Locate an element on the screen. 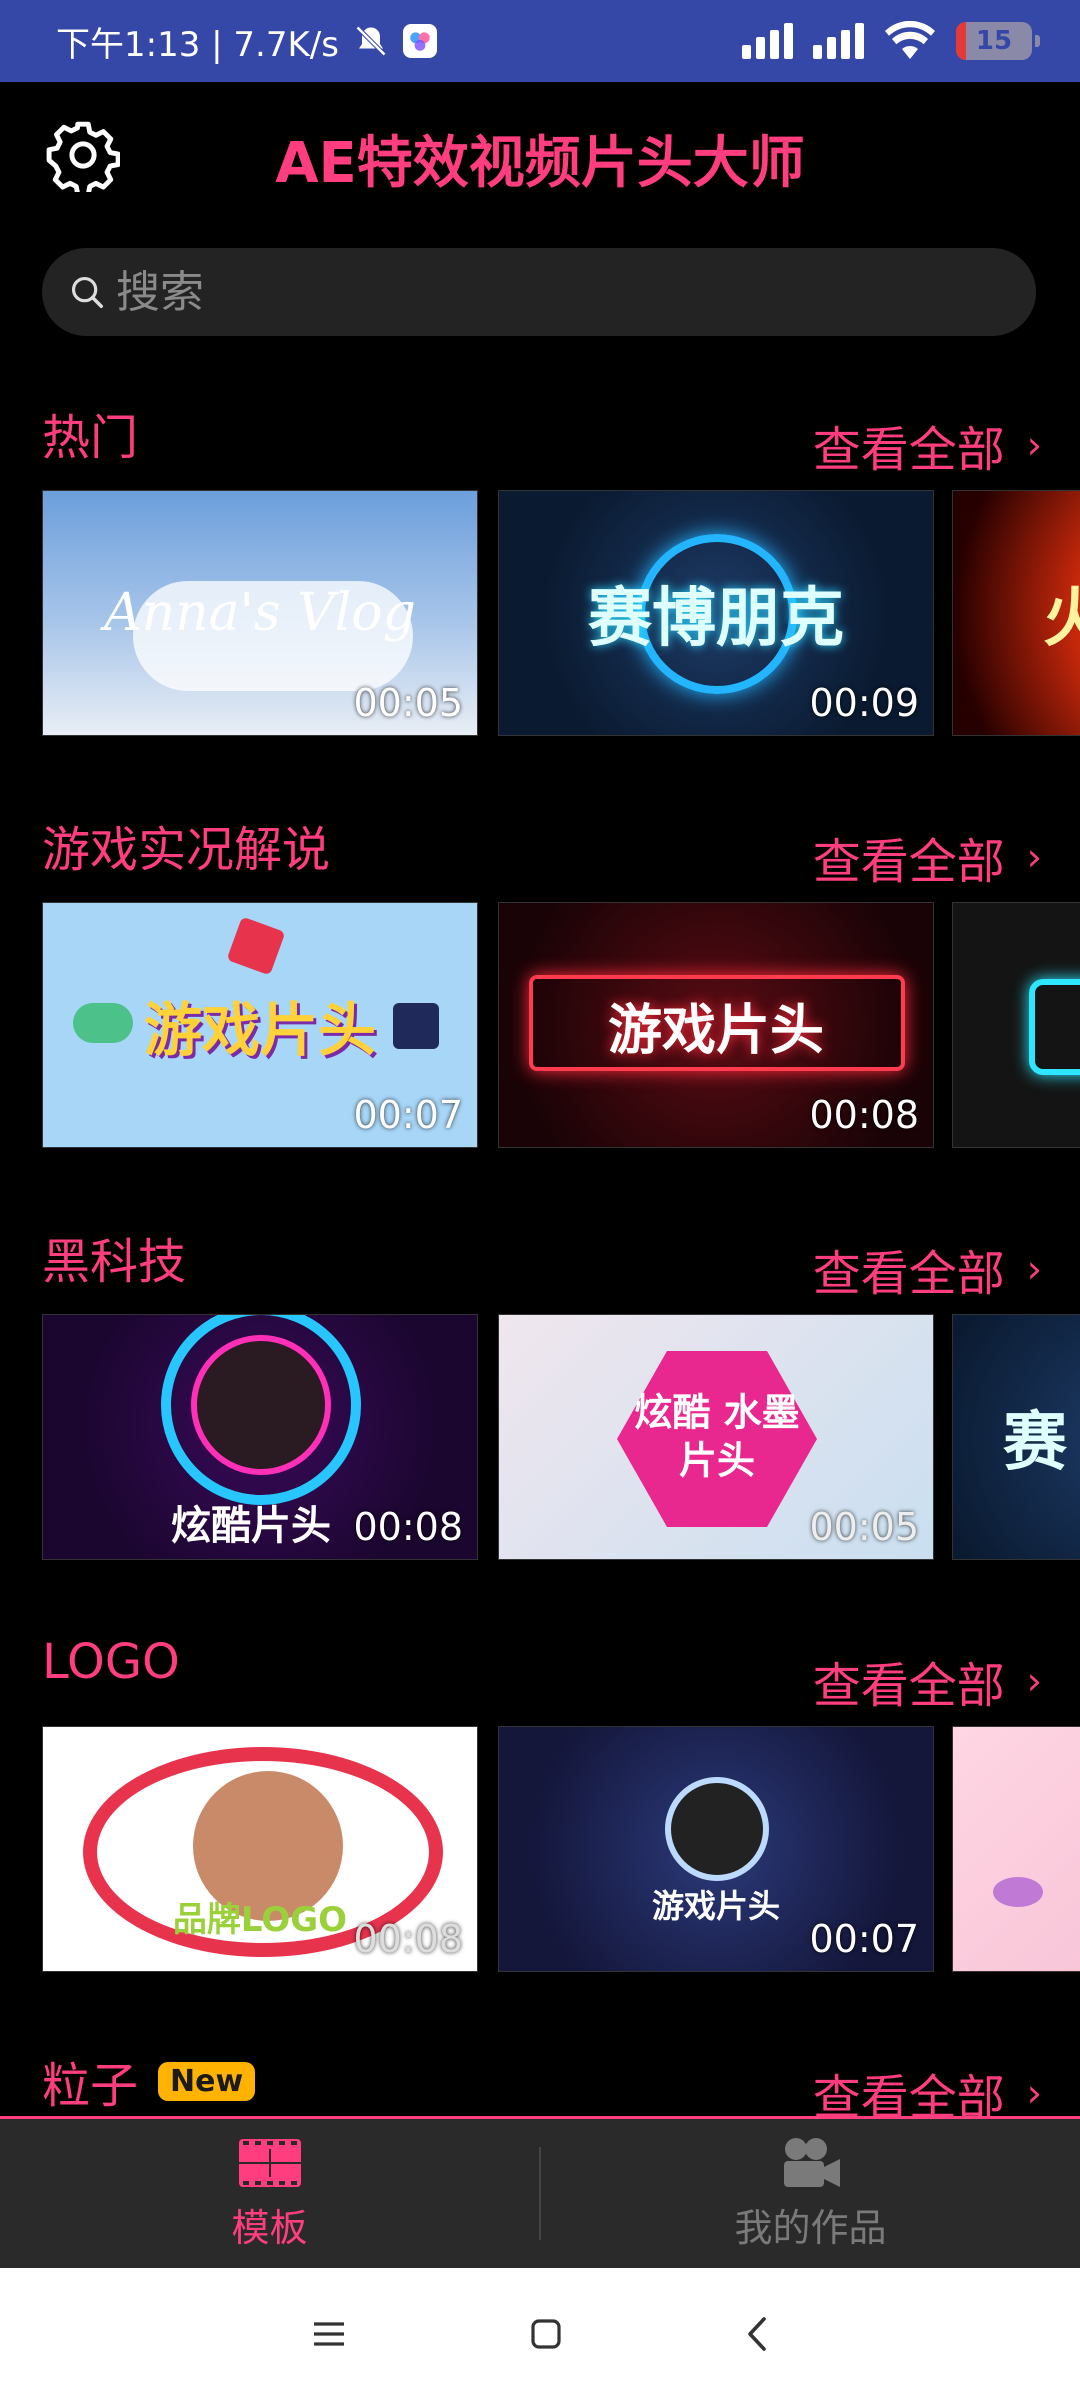 The image size is (1080, 2400). section-title: 热门 is located at coordinates (90, 438).